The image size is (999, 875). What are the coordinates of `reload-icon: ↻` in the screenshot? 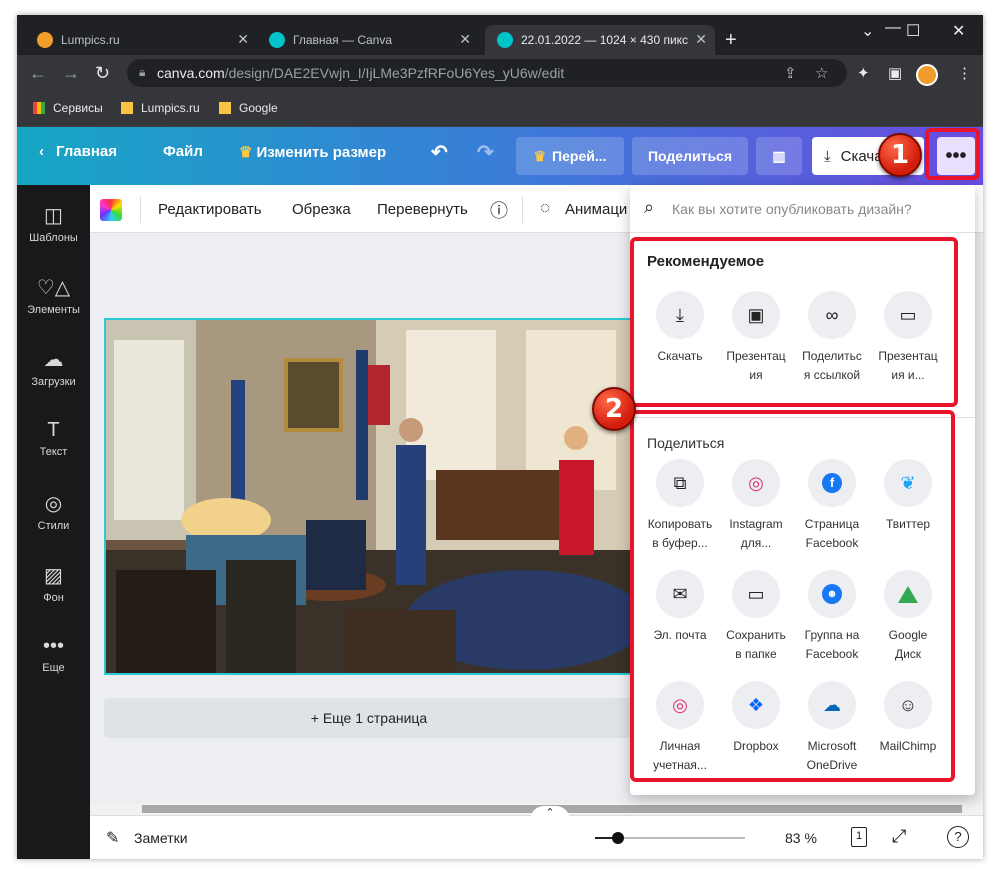 It's located at (102, 73).